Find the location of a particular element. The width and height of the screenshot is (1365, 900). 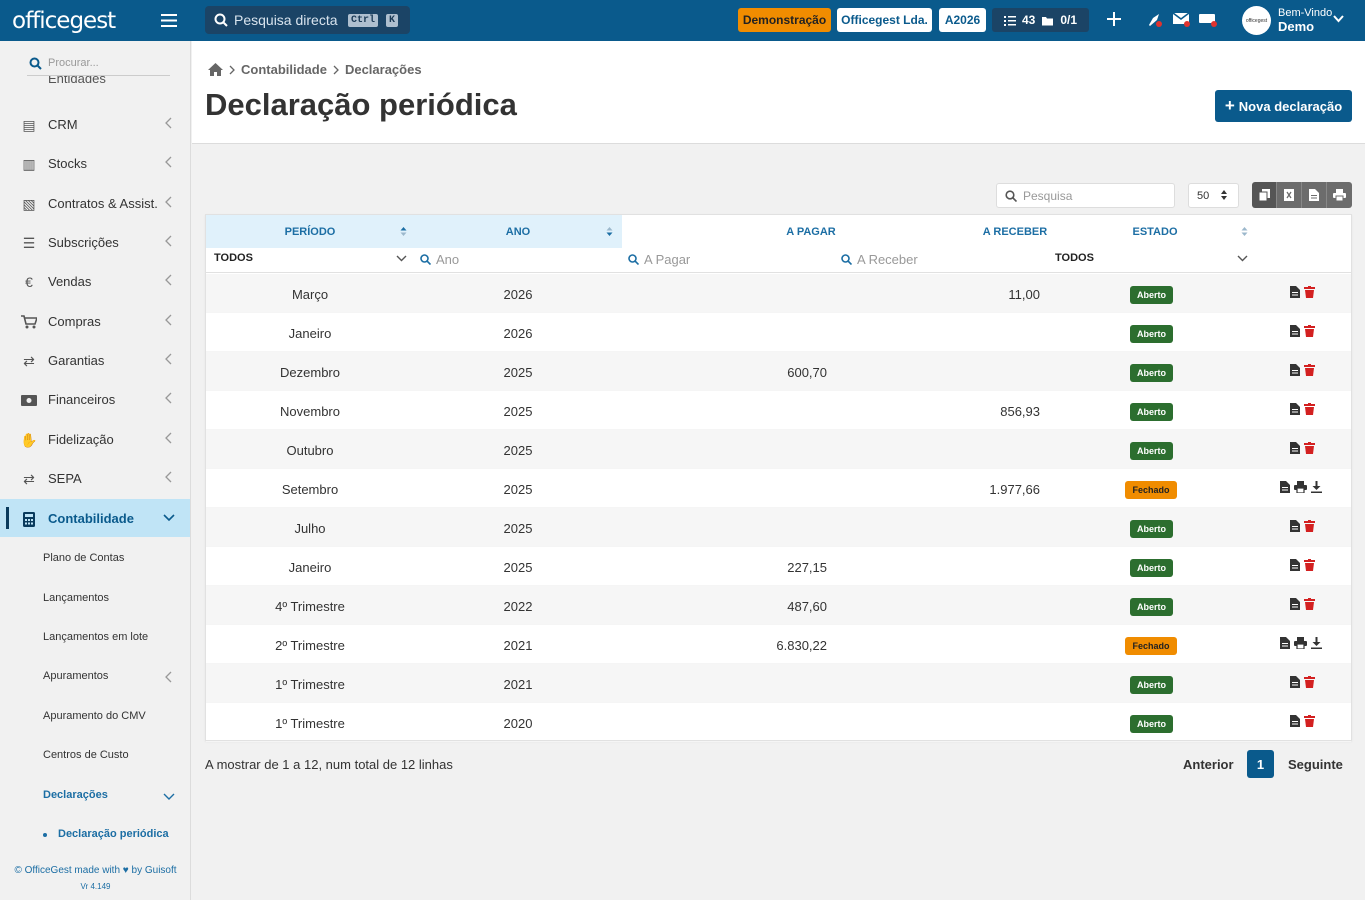

home-icon is located at coordinates (215, 69).